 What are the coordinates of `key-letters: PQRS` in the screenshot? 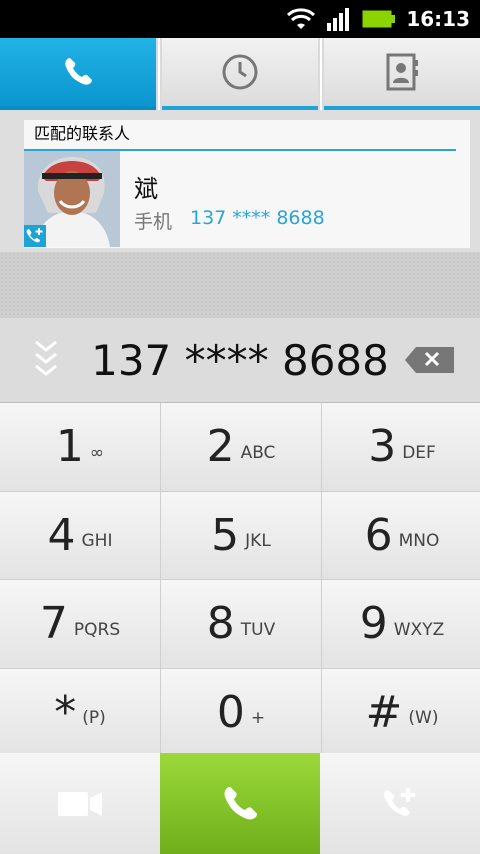 It's located at (97, 629).